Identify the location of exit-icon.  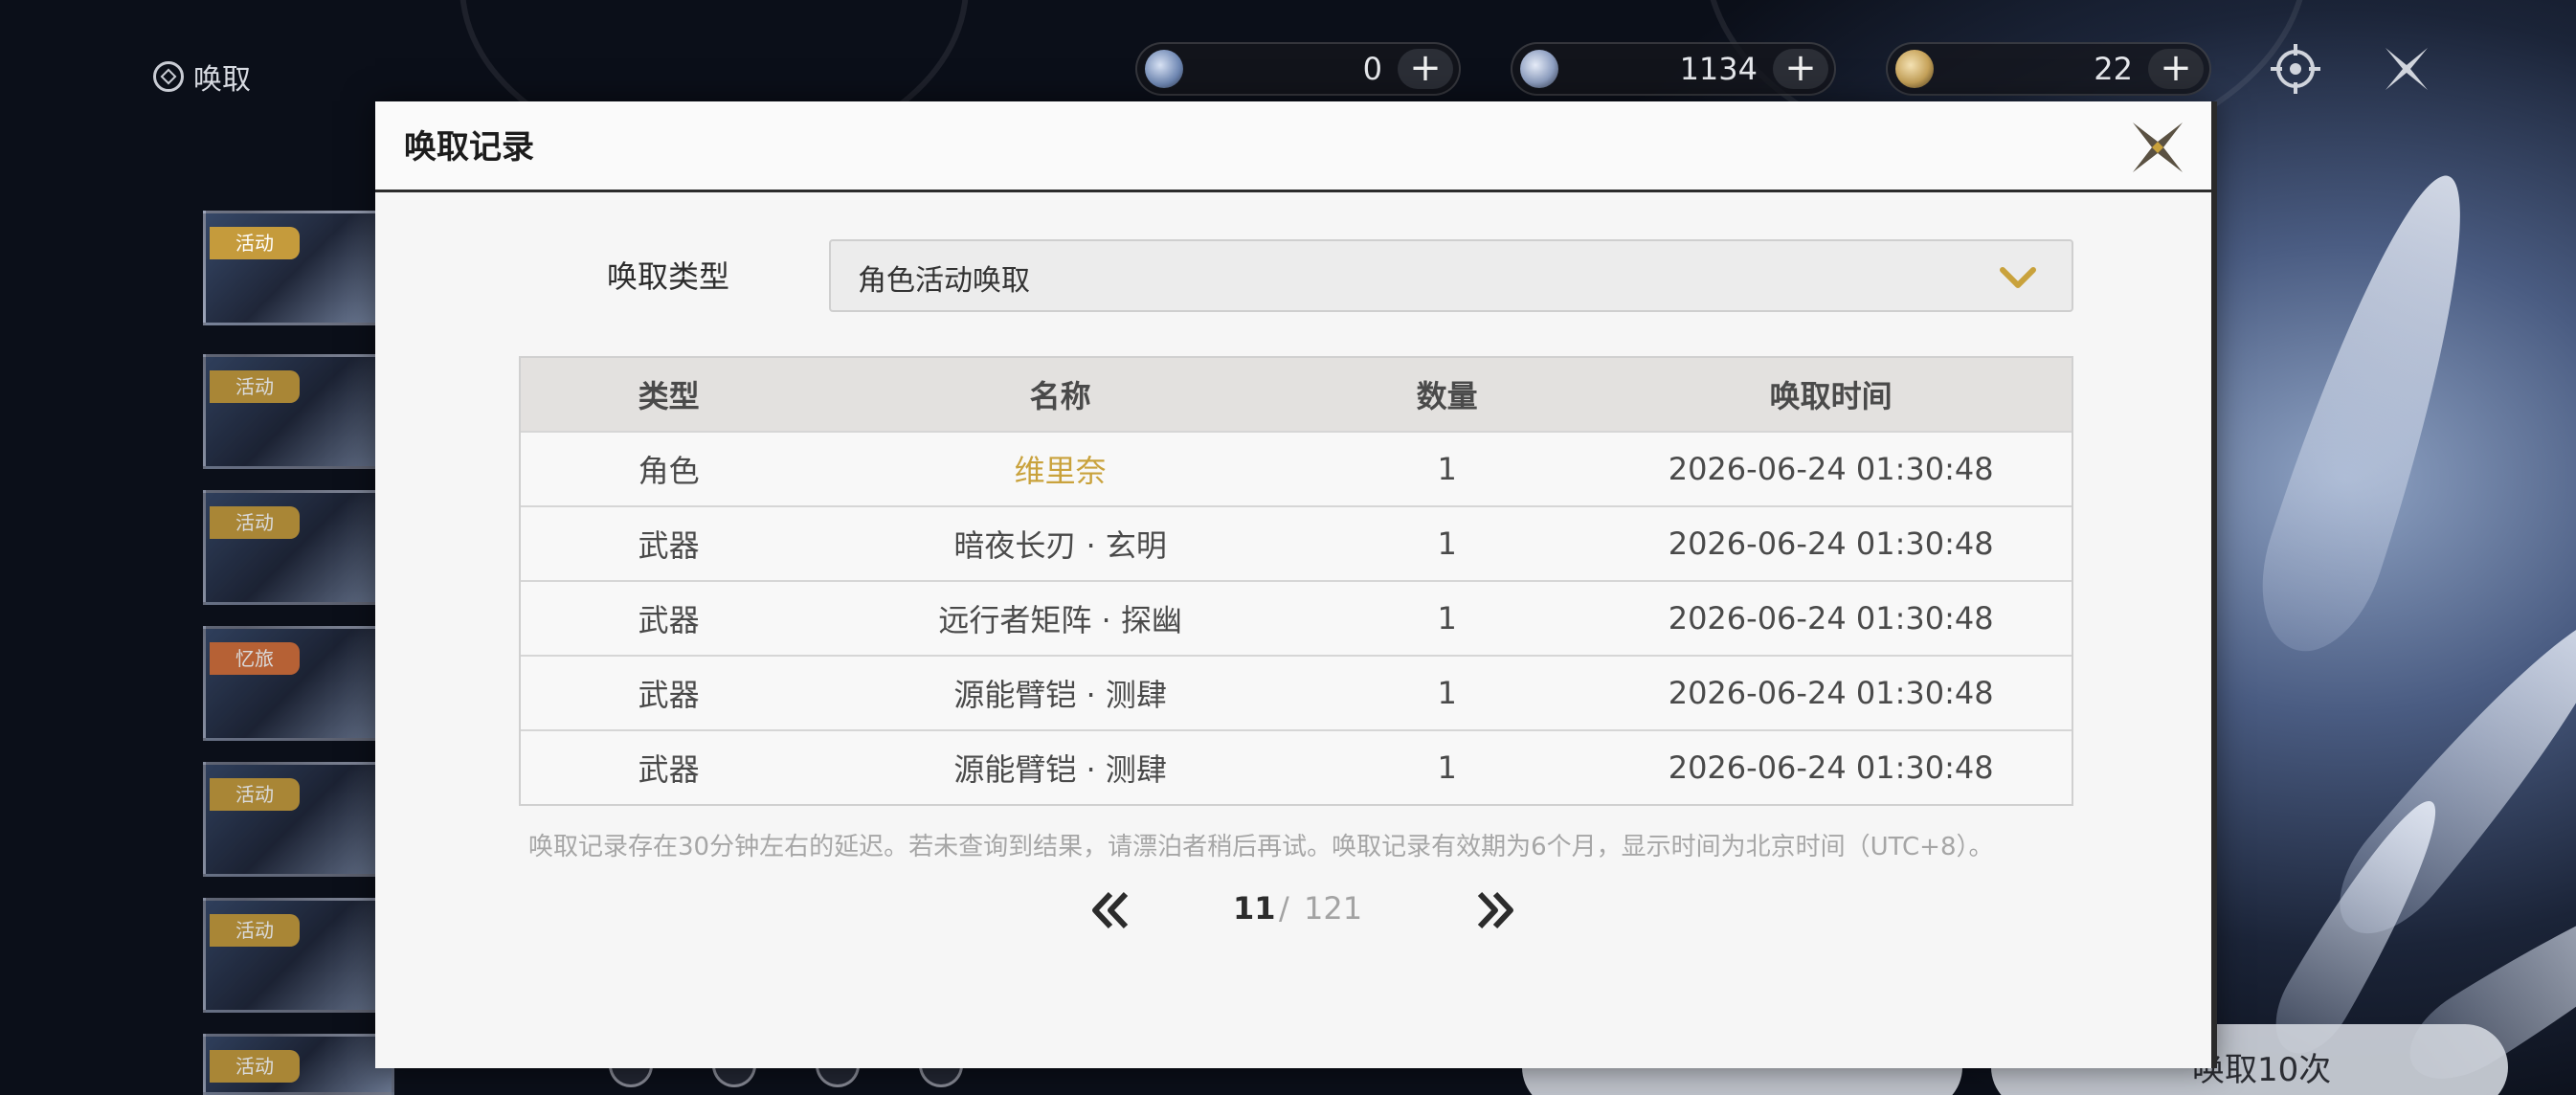
(2406, 69).